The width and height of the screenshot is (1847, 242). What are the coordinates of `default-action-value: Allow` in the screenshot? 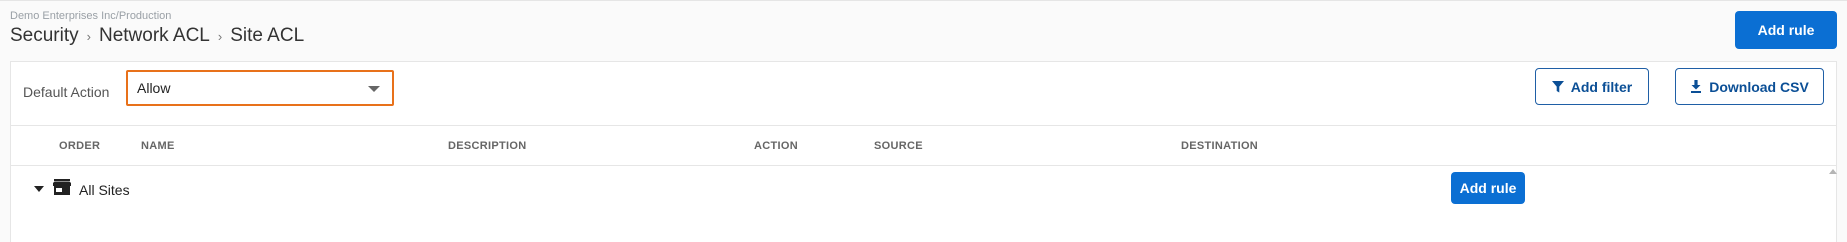 It's located at (154, 88).